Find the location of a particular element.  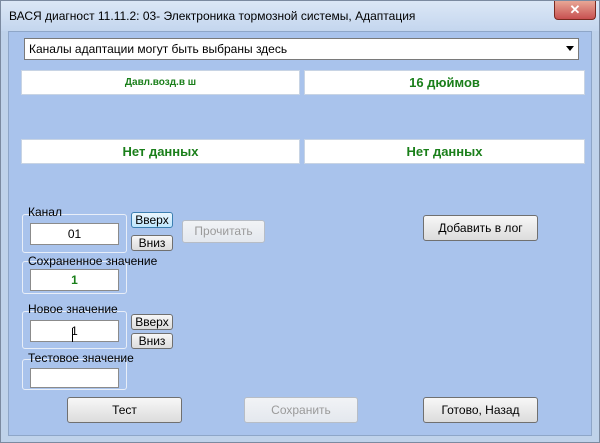

text-cursor is located at coordinates (72, 335).